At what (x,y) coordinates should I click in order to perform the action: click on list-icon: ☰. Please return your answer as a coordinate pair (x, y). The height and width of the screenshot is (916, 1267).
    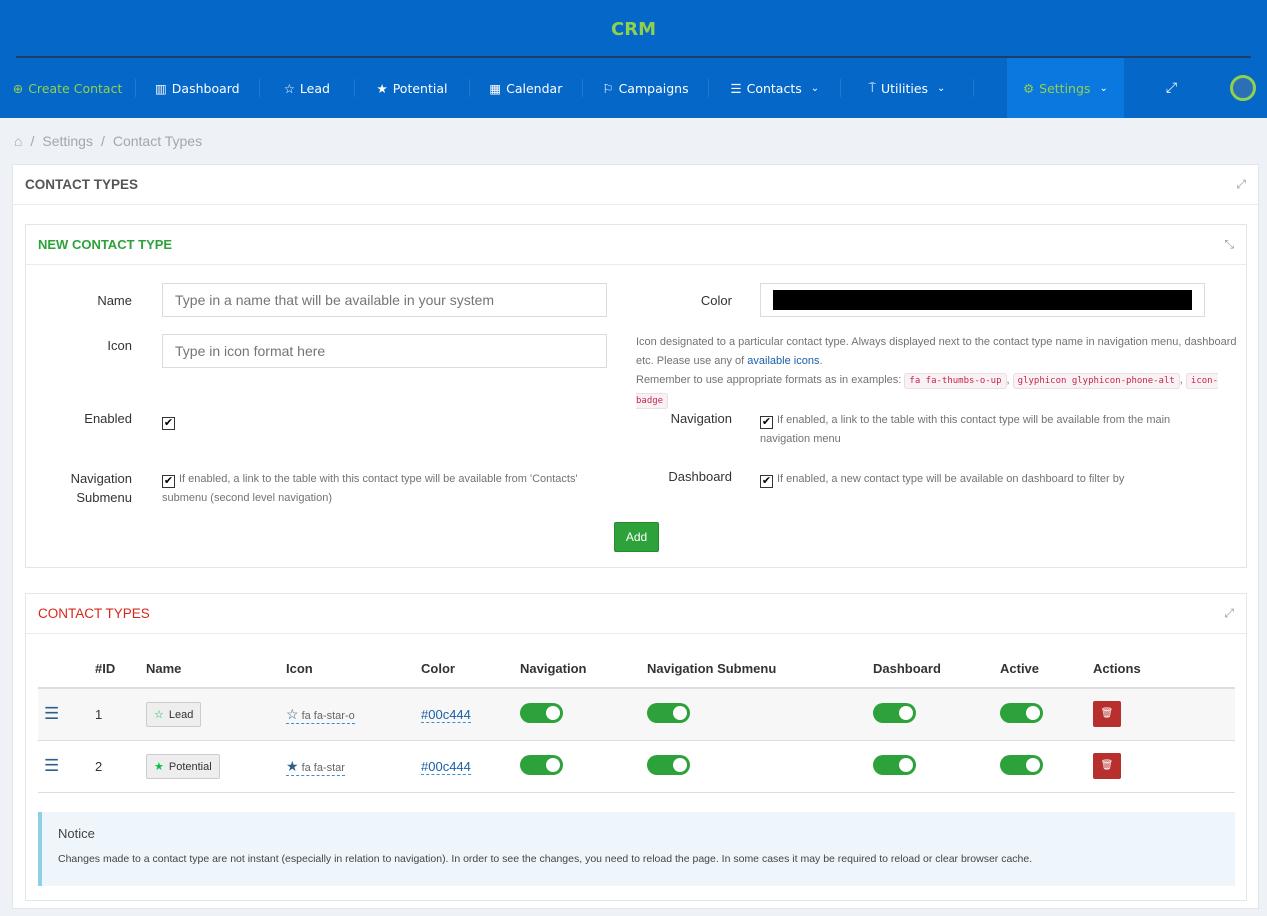
    Looking at the image, I should click on (736, 88).